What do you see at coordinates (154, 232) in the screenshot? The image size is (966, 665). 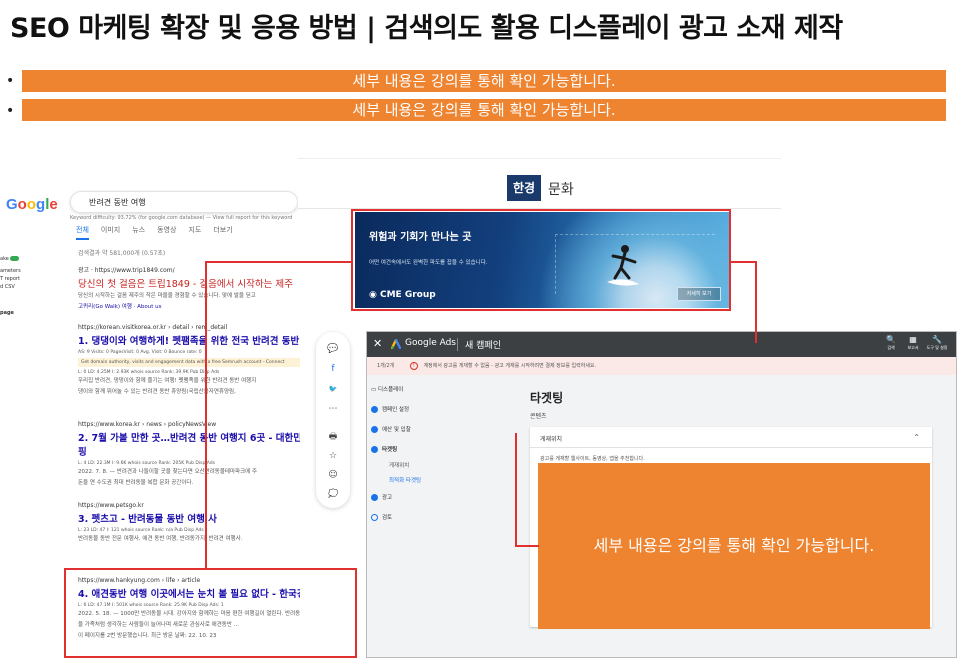 I see `search-tabs: 전체 이미지 뉴스 동영상 지도 더보기` at bounding box center [154, 232].